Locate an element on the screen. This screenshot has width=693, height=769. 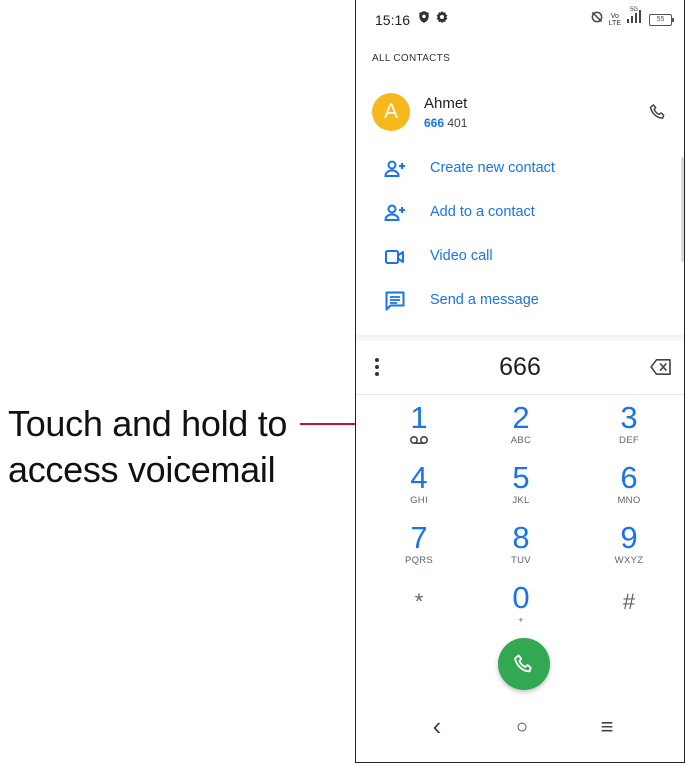
dial-key-9-letters: WXYZ is located at coordinates (629, 560).